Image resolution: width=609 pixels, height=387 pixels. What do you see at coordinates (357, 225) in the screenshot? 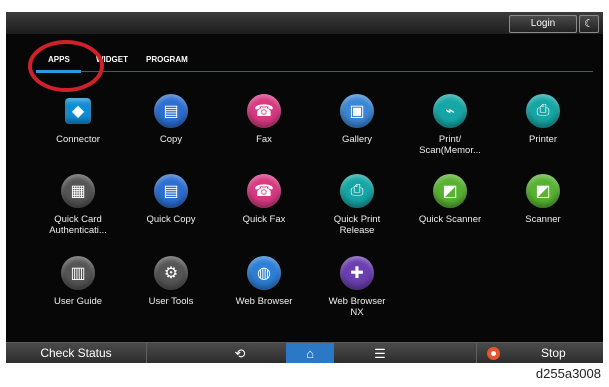
I see `app-label: Quick Print Release` at bounding box center [357, 225].